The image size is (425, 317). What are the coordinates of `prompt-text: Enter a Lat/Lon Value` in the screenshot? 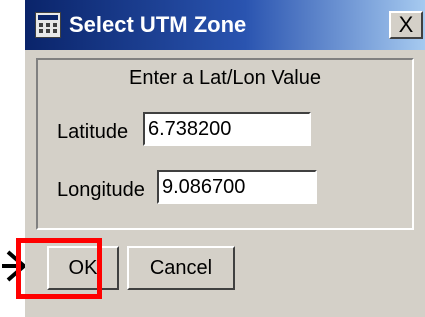 It's located at (225, 78).